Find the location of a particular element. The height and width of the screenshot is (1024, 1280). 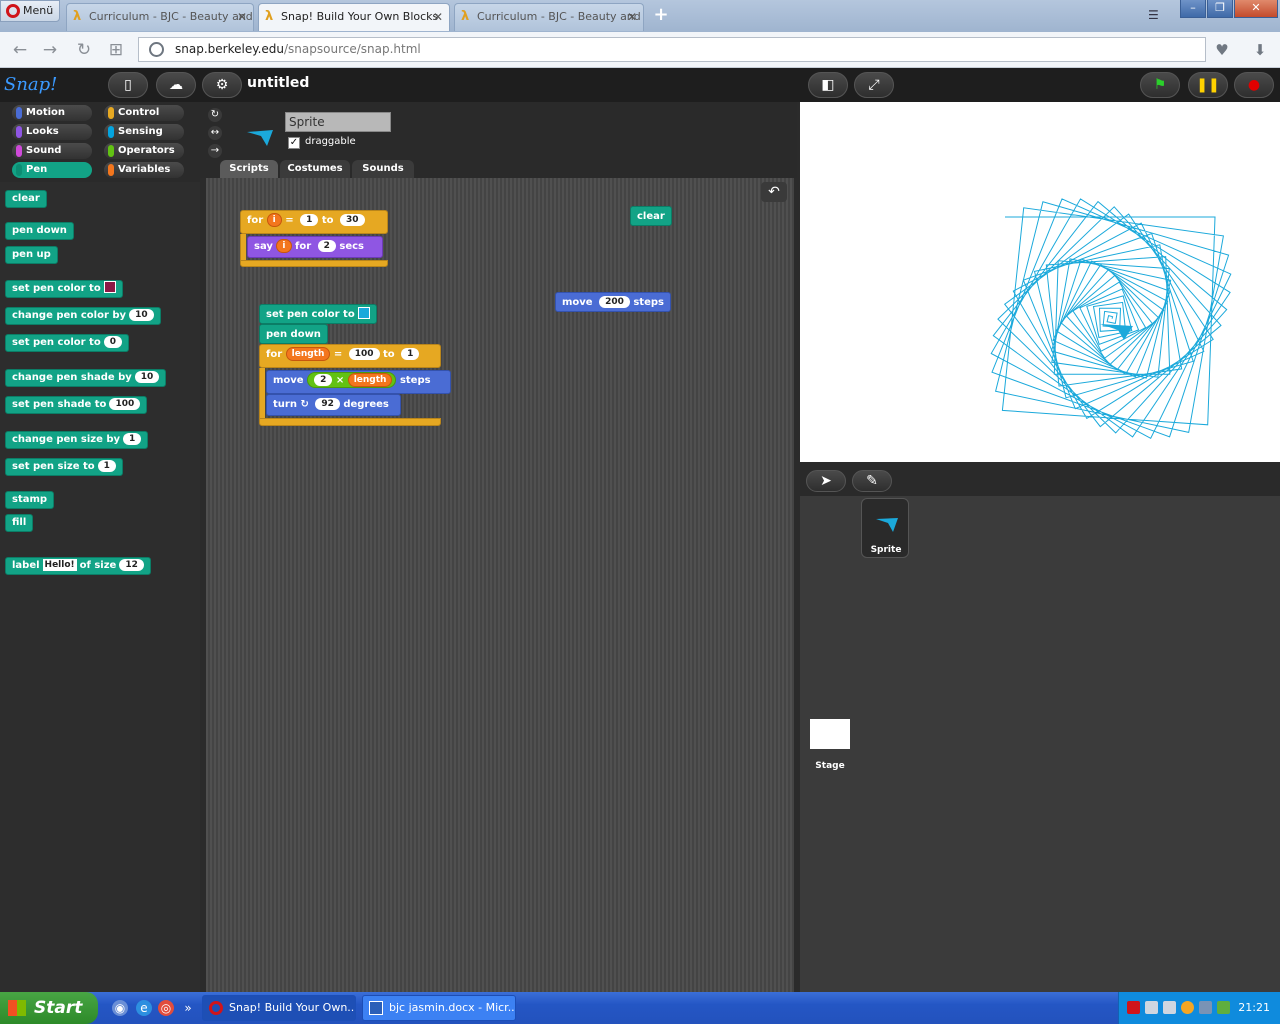

minimize-window-button: – is located at coordinates (1193, 9).